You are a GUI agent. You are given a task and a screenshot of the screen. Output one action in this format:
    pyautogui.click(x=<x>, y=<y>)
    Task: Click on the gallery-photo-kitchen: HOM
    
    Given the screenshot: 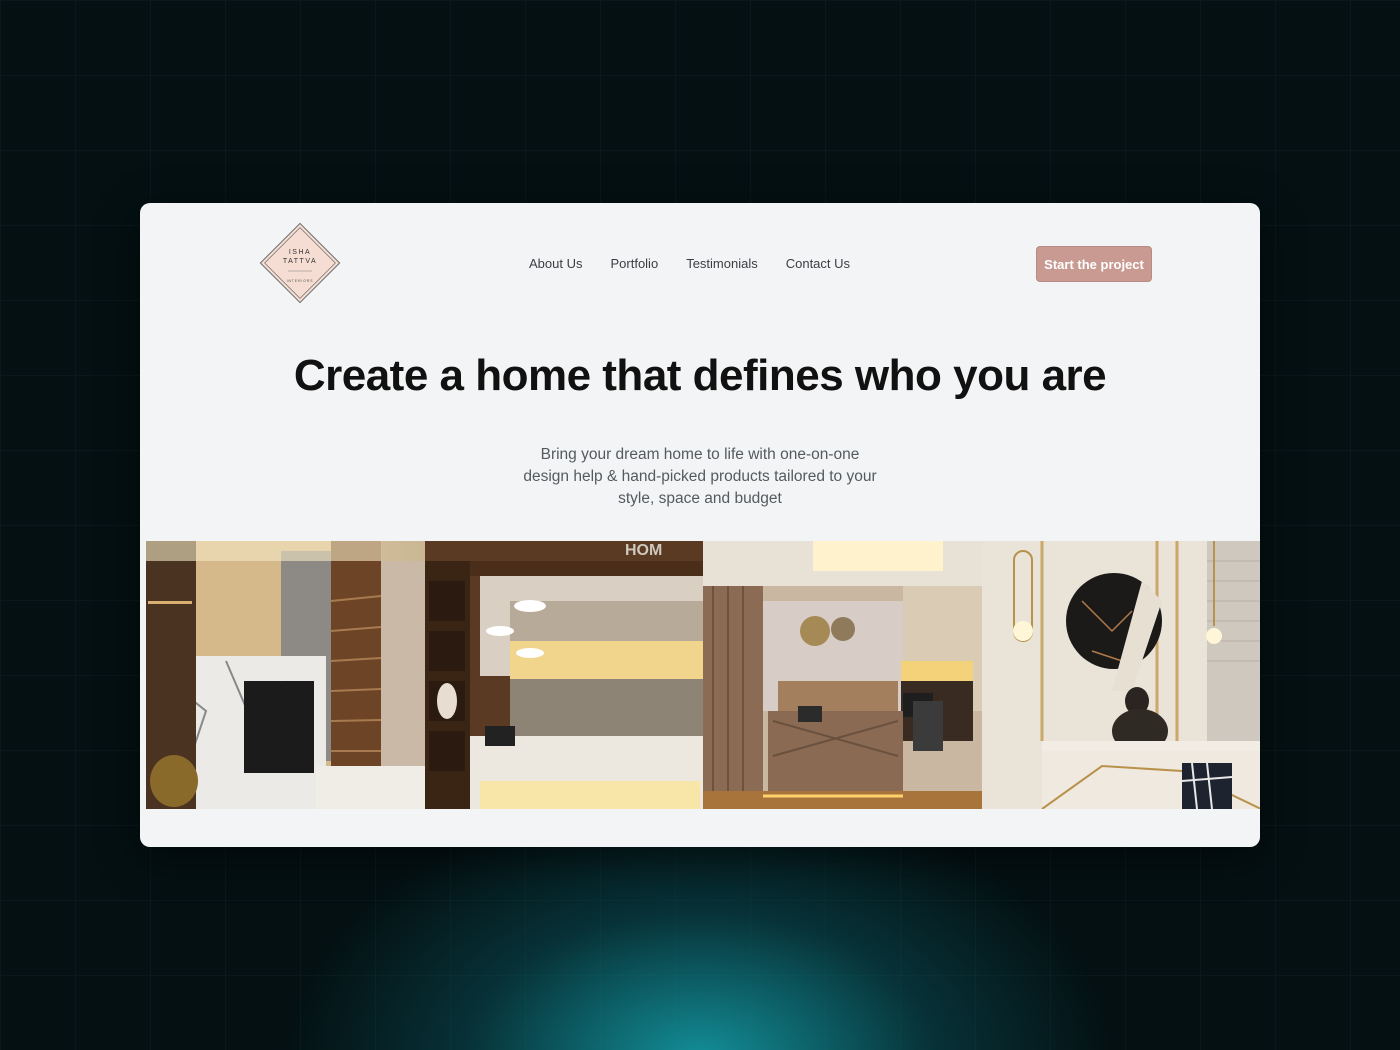 What is the action you would take?
    pyautogui.click(x=563, y=675)
    